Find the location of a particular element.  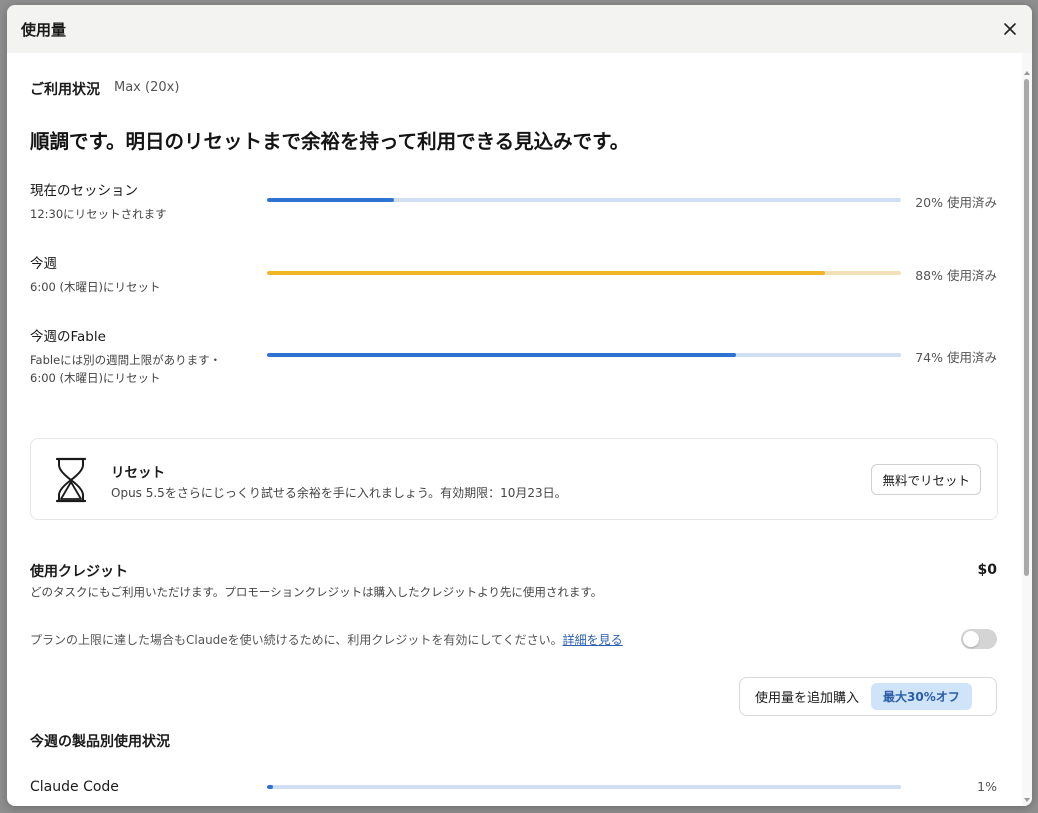

fable-reset-text: 6:00 (木曜日)にリセット is located at coordinates (95, 378).